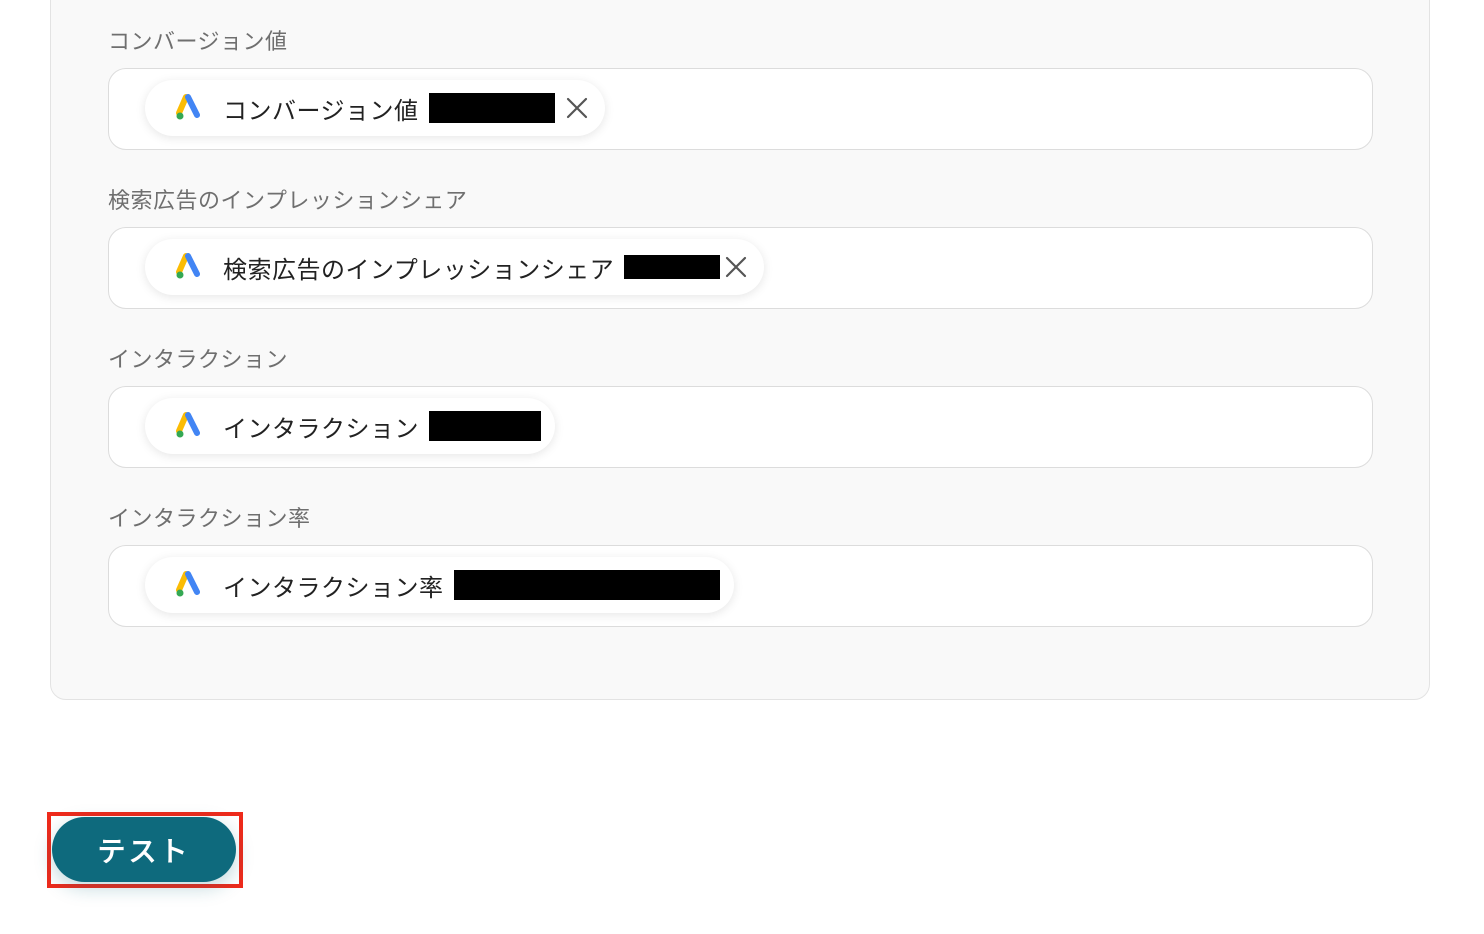  Describe the element at coordinates (209, 519) in the screenshot. I see `field-label-interaction-rate: インタラクション率` at that location.